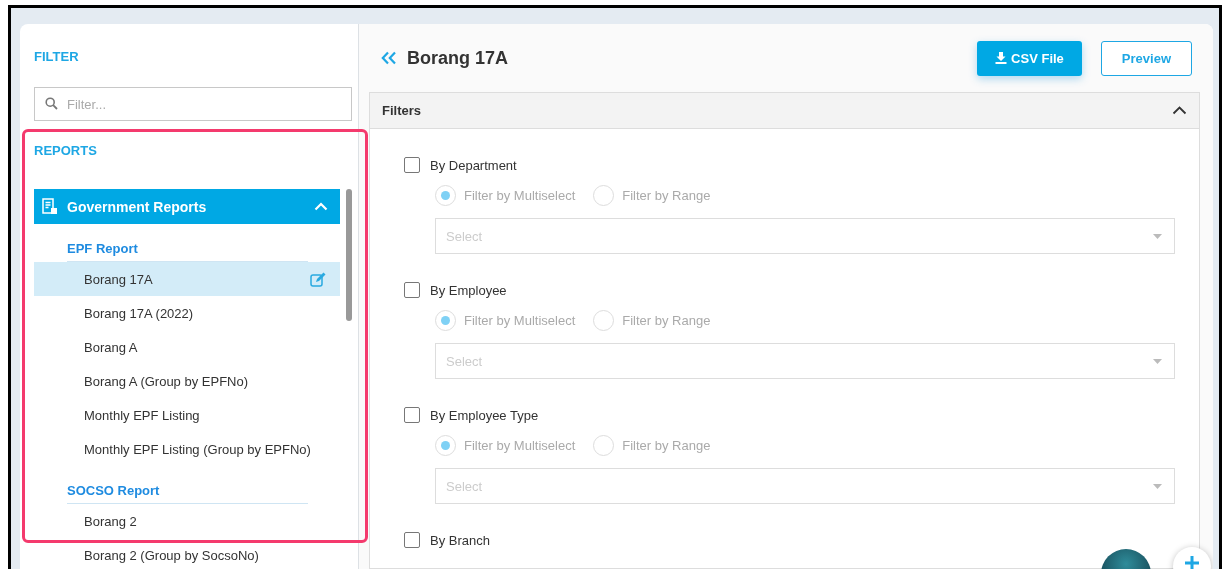  What do you see at coordinates (187, 415) in the screenshot?
I see `report-item: Monthly EPF Listing` at bounding box center [187, 415].